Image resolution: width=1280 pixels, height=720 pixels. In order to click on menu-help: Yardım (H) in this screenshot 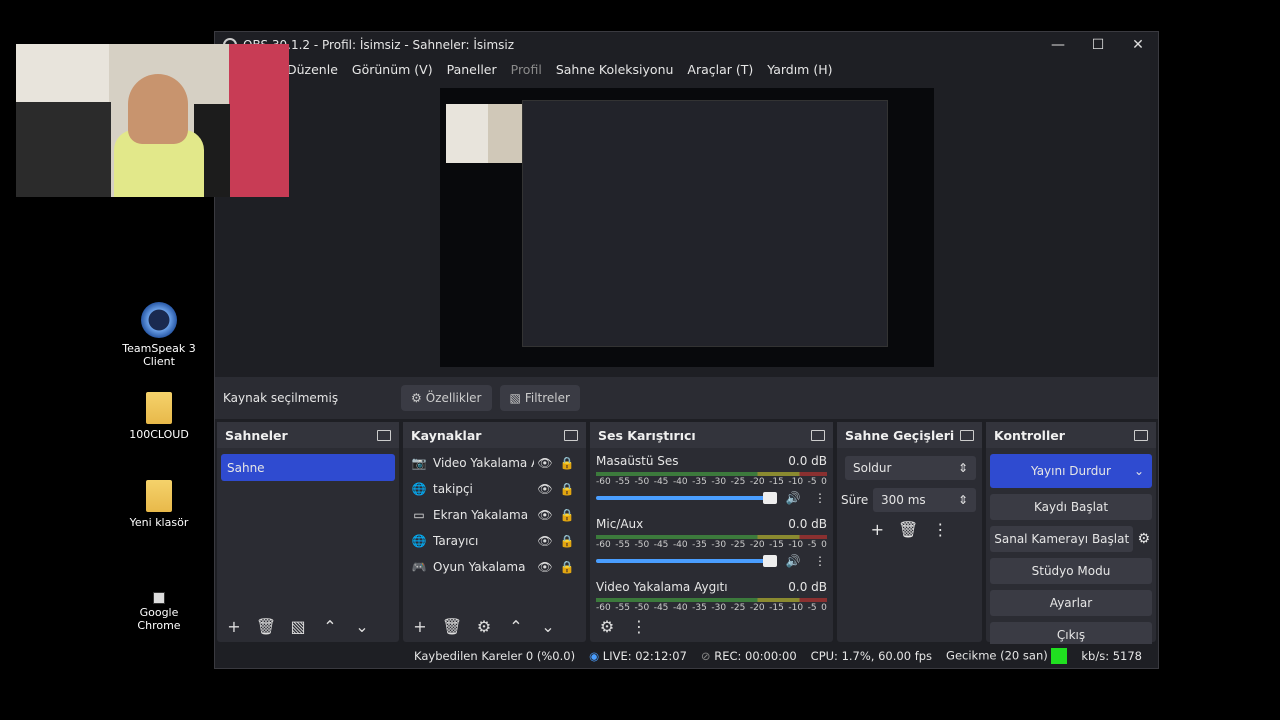, I will do `click(799, 69)`.